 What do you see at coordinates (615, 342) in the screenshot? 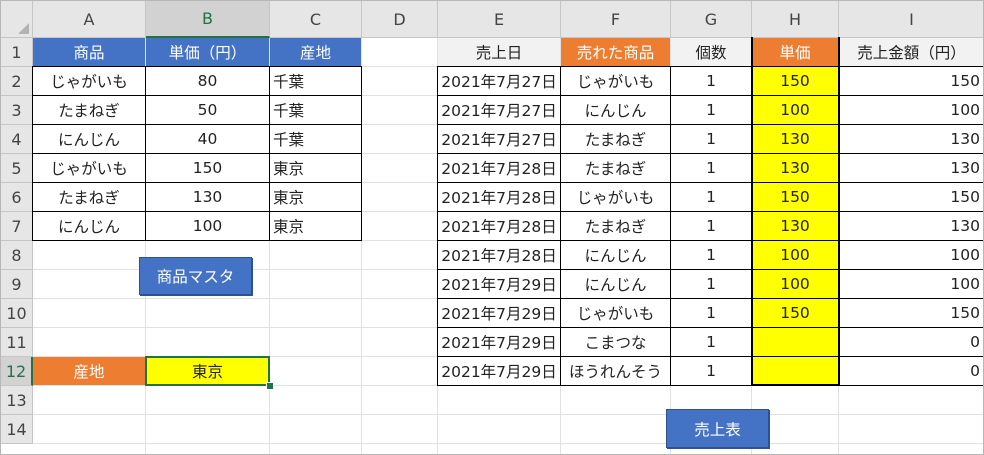
I see `sales-cell-product: こまつな` at bounding box center [615, 342].